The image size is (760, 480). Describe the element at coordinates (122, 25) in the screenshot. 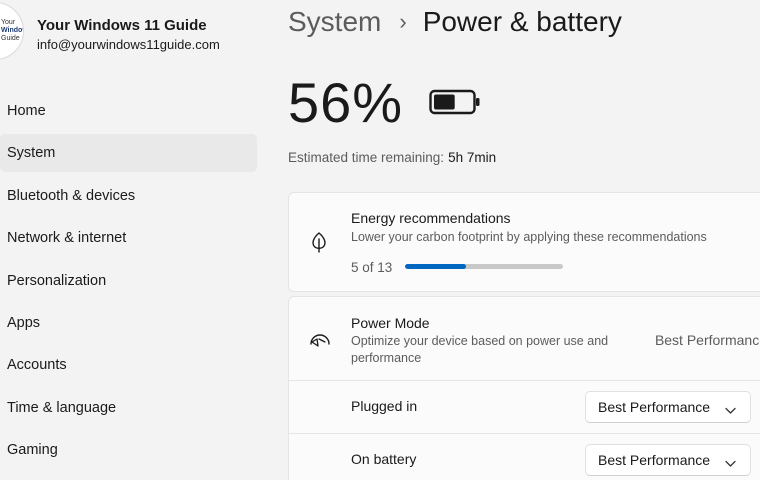

I see `profile-name: Your Windows 11 Guide` at that location.